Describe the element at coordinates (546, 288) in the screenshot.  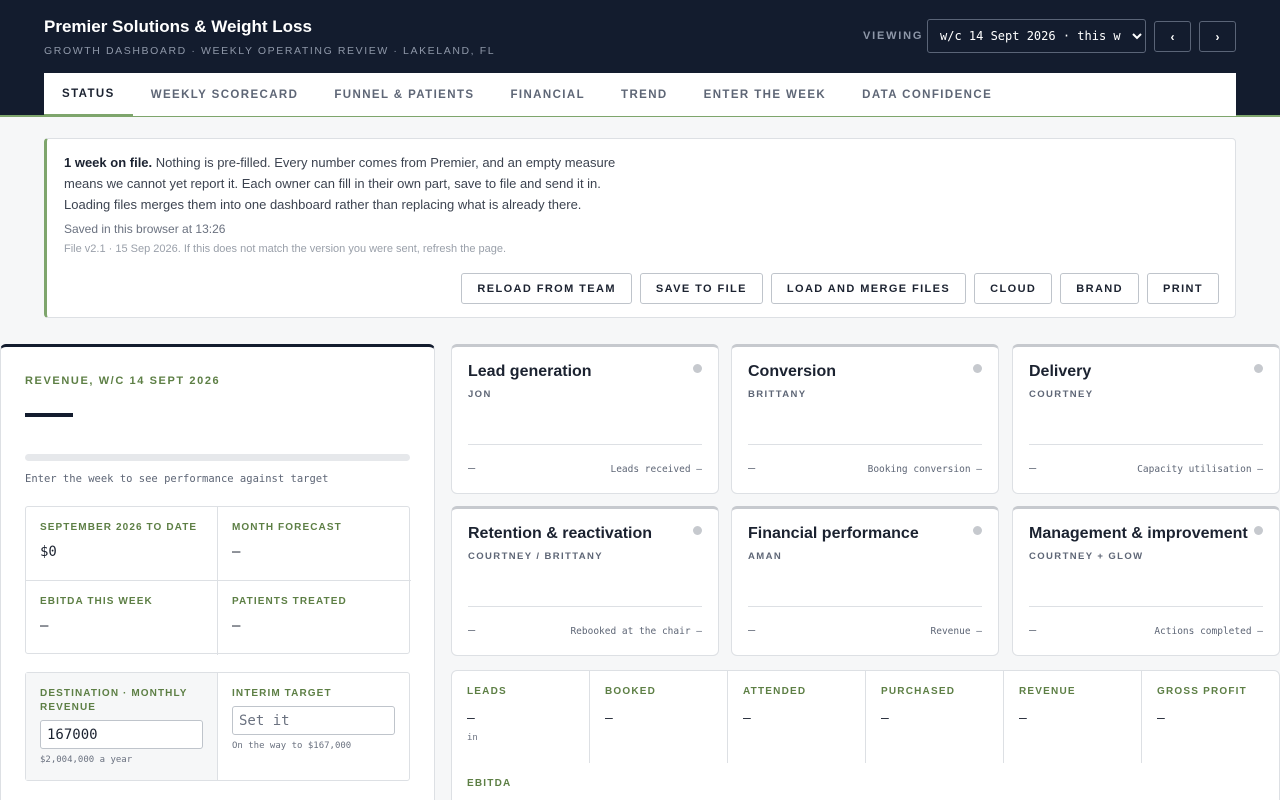
I see `reload-from-team-button: RELOAD FROM TEAM` at that location.